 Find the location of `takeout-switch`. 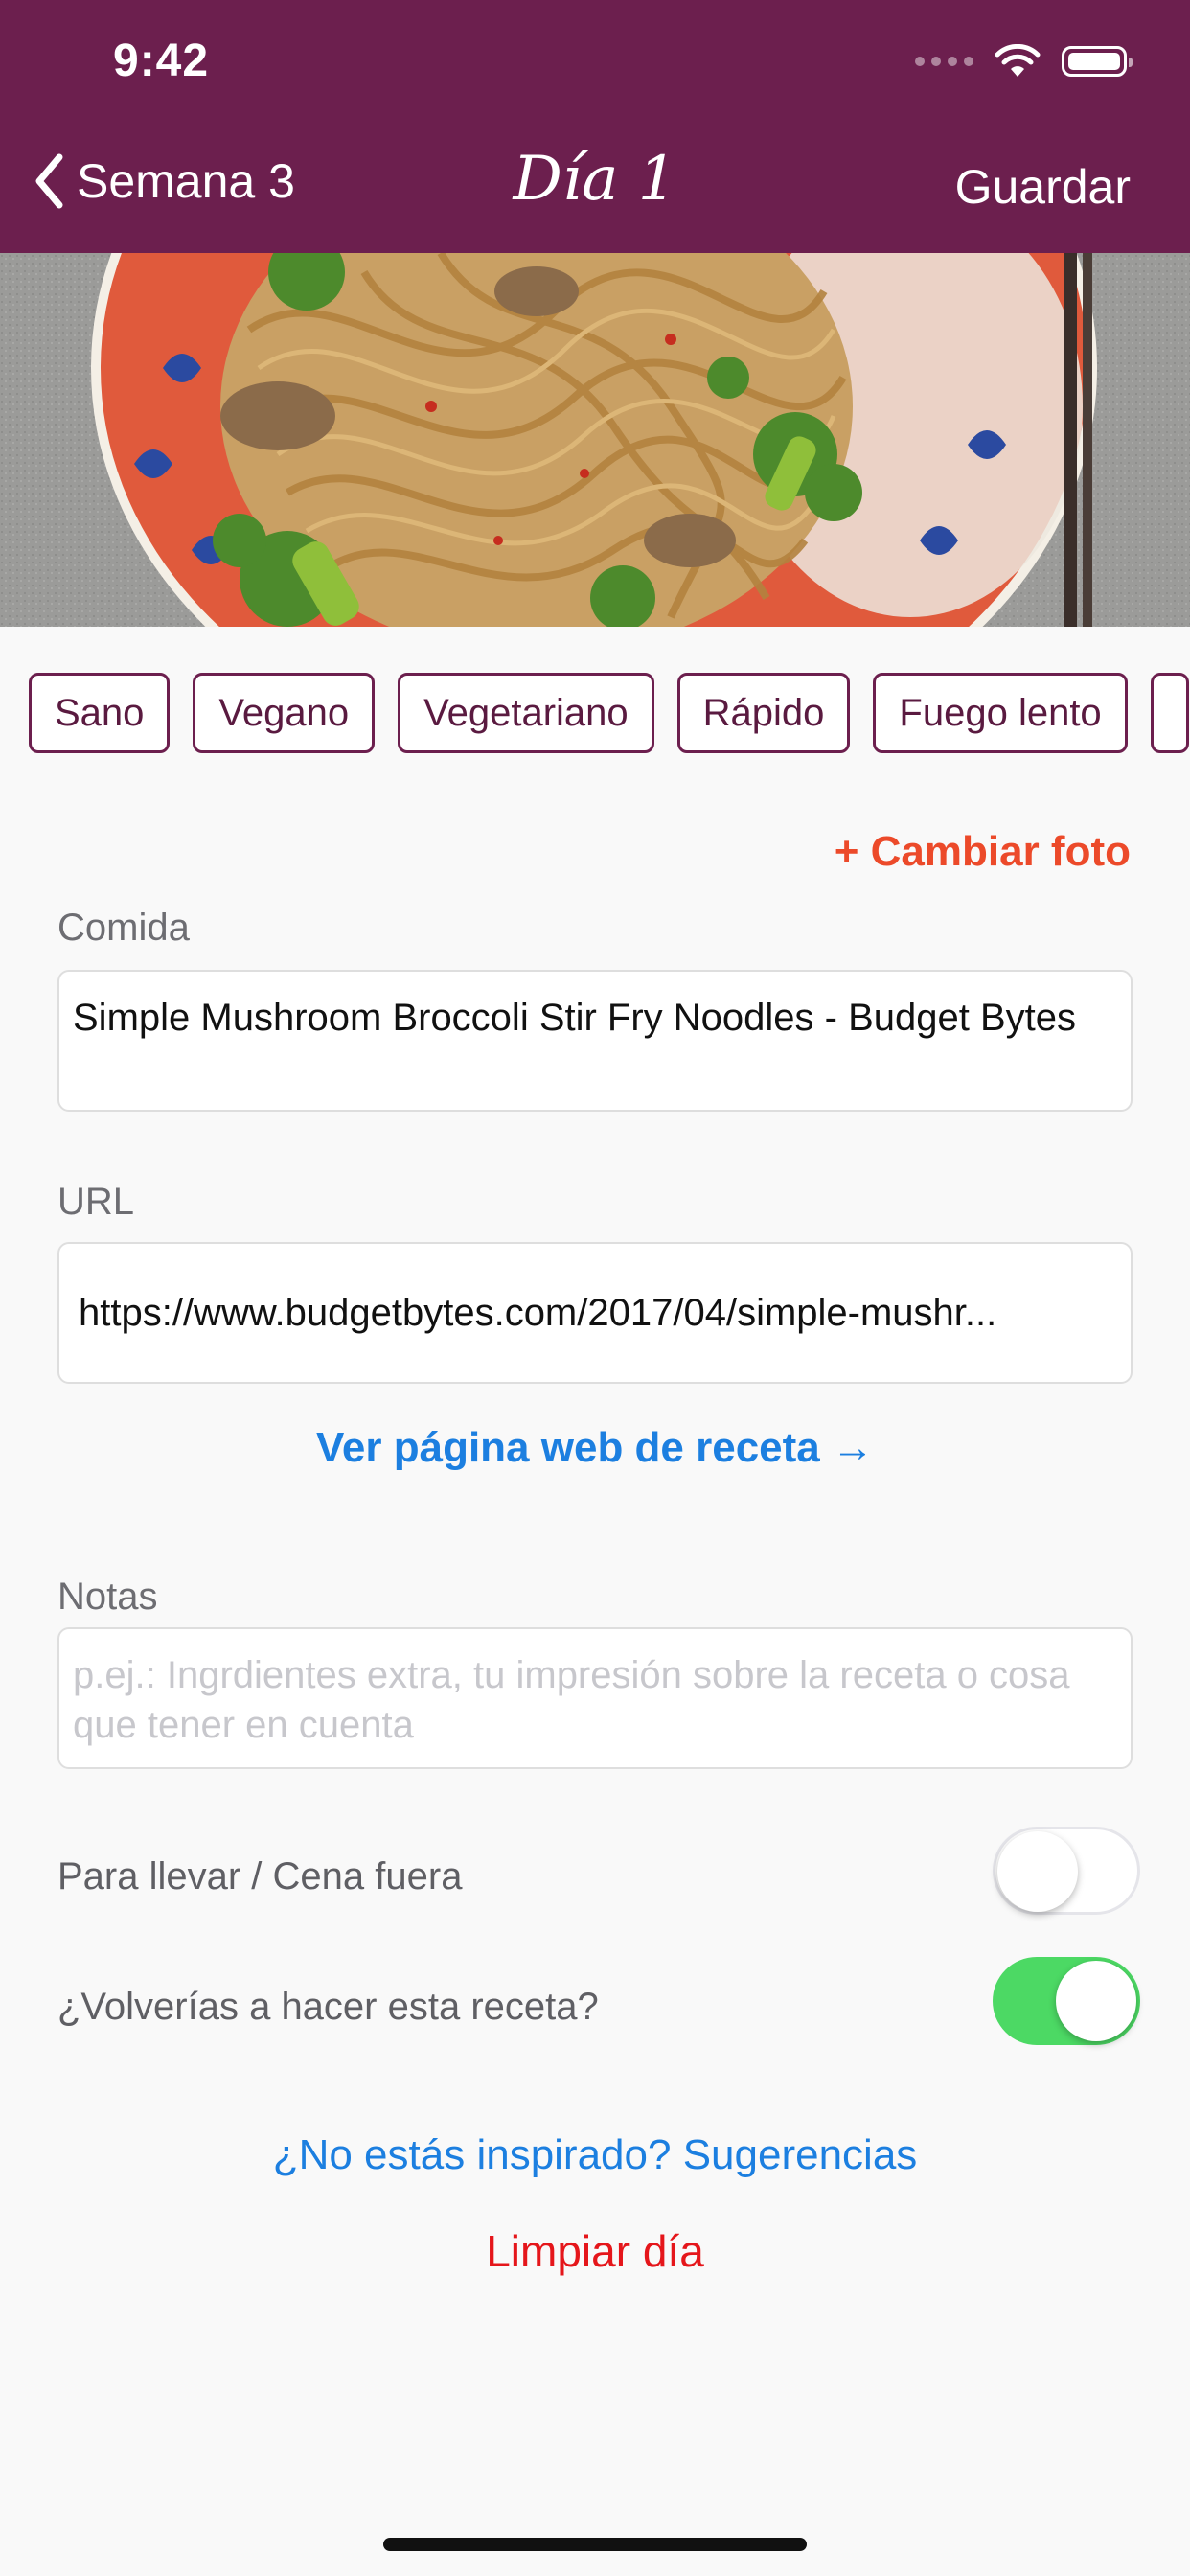

takeout-switch is located at coordinates (1067, 1871).